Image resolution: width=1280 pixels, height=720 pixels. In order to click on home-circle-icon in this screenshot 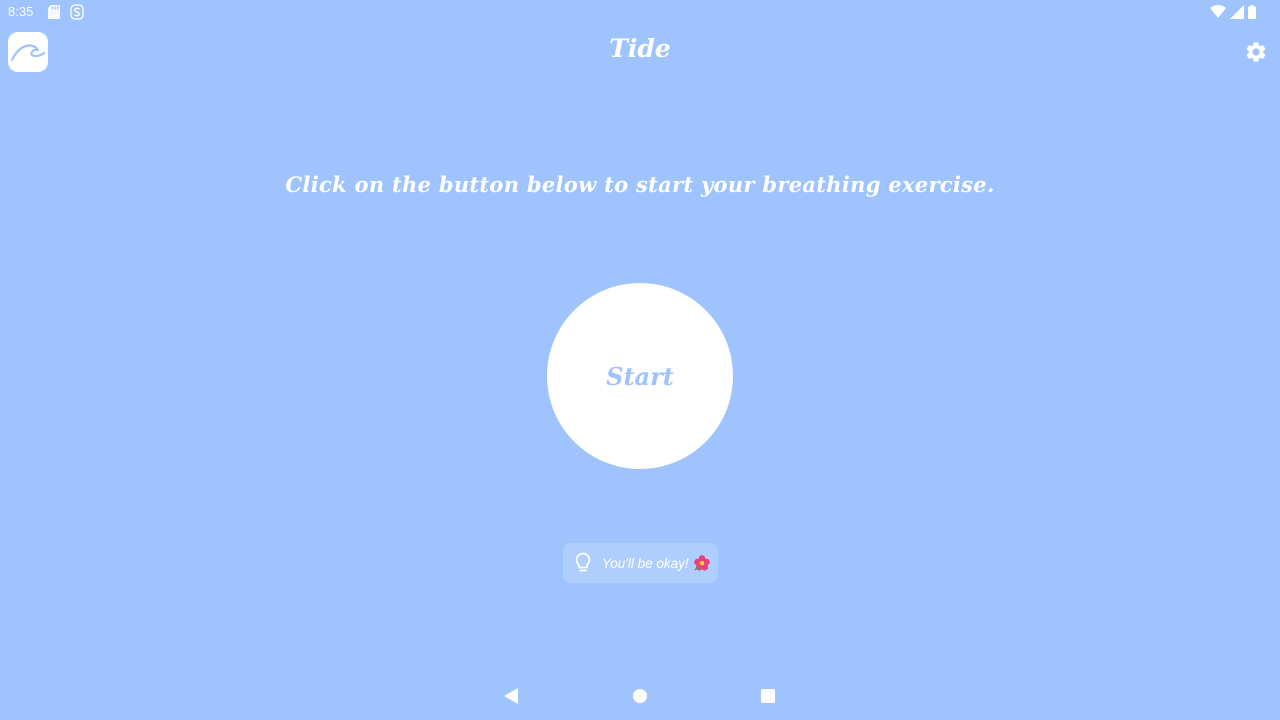, I will do `click(640, 696)`.